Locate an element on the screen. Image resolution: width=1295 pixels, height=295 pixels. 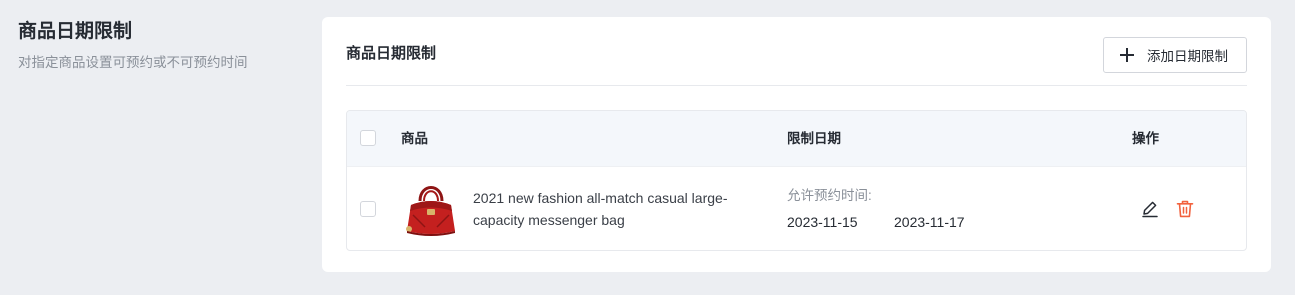
add-button-label: 添加日期限制 is located at coordinates (1187, 56).